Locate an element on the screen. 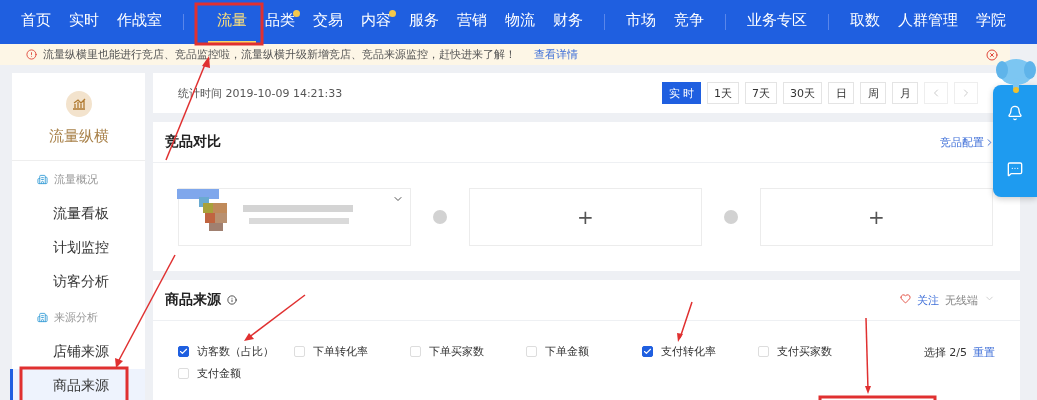 This screenshot has width=1037, height=400. metric-checkbox: 支付买家数 is located at coordinates (816, 351).